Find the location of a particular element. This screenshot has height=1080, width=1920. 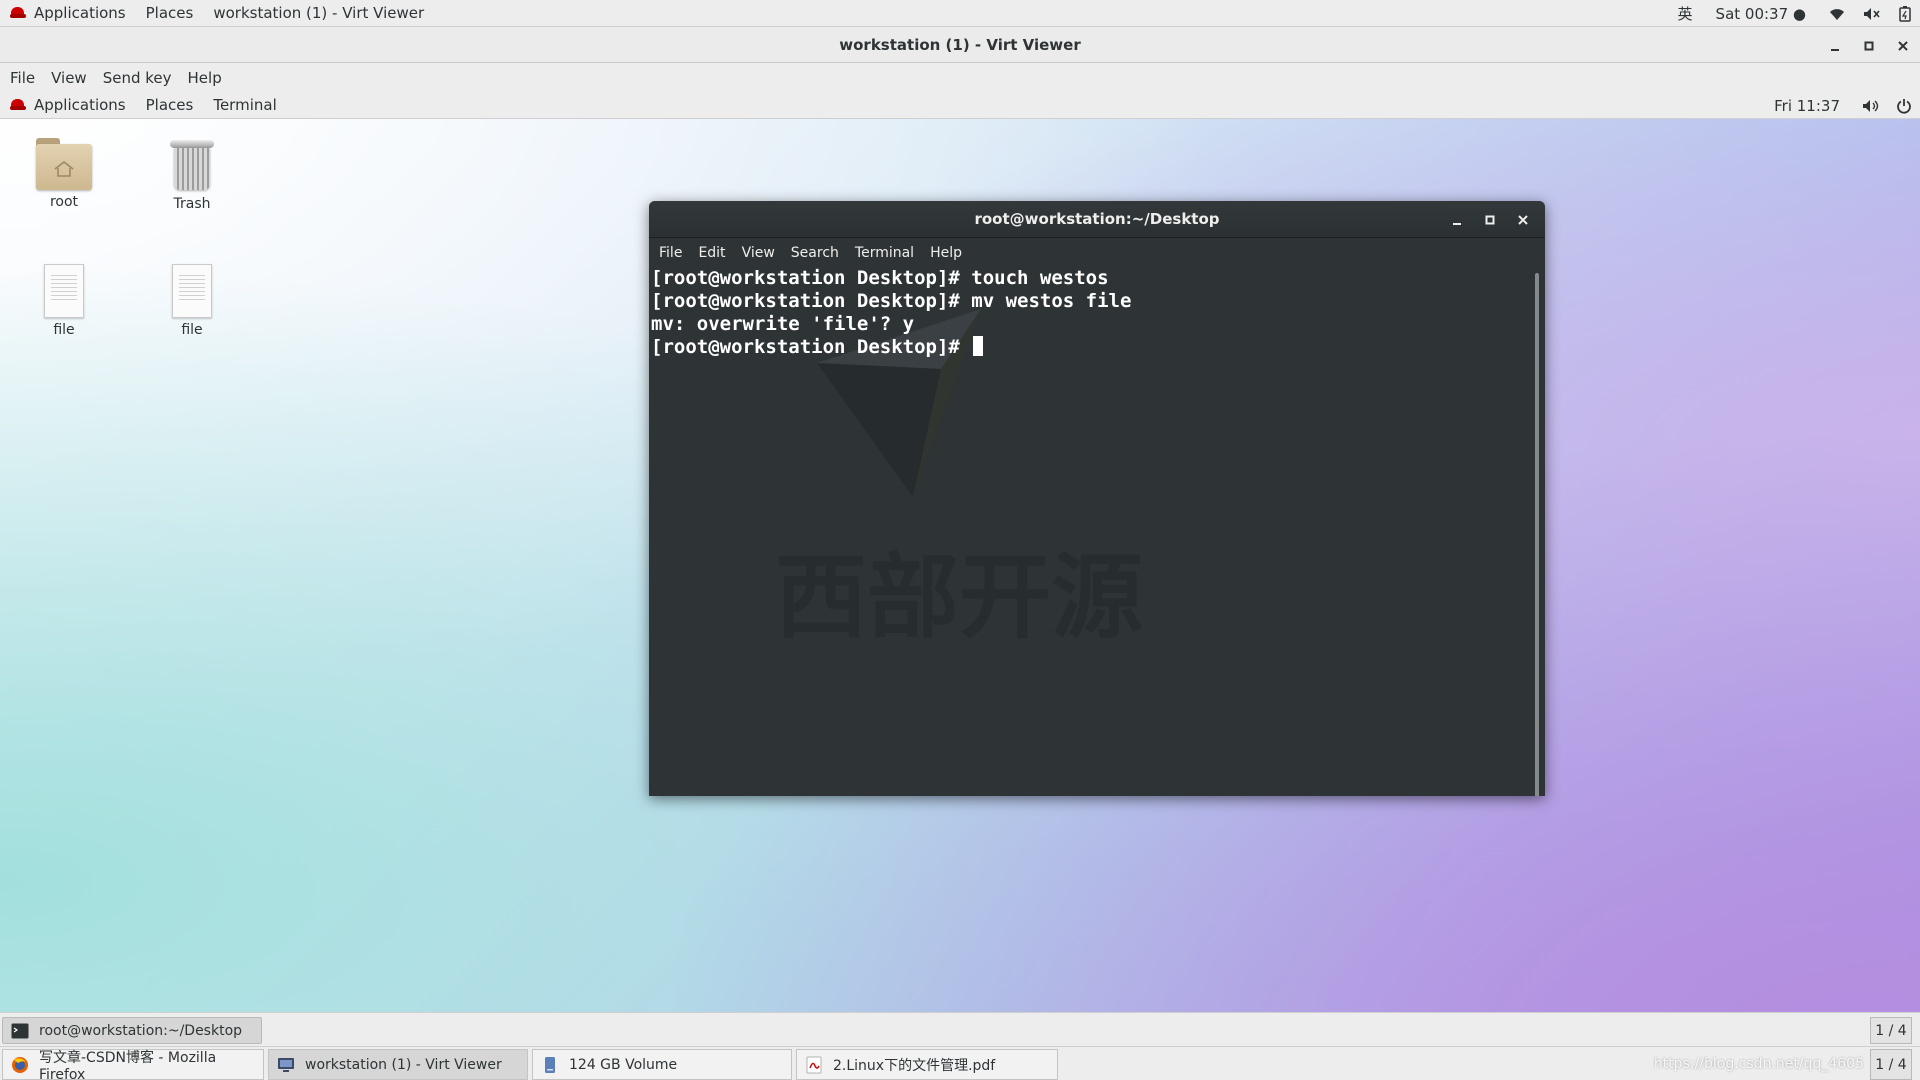

terminal-titlebar: root@workstation:~/Desktop is located at coordinates (1097, 219).